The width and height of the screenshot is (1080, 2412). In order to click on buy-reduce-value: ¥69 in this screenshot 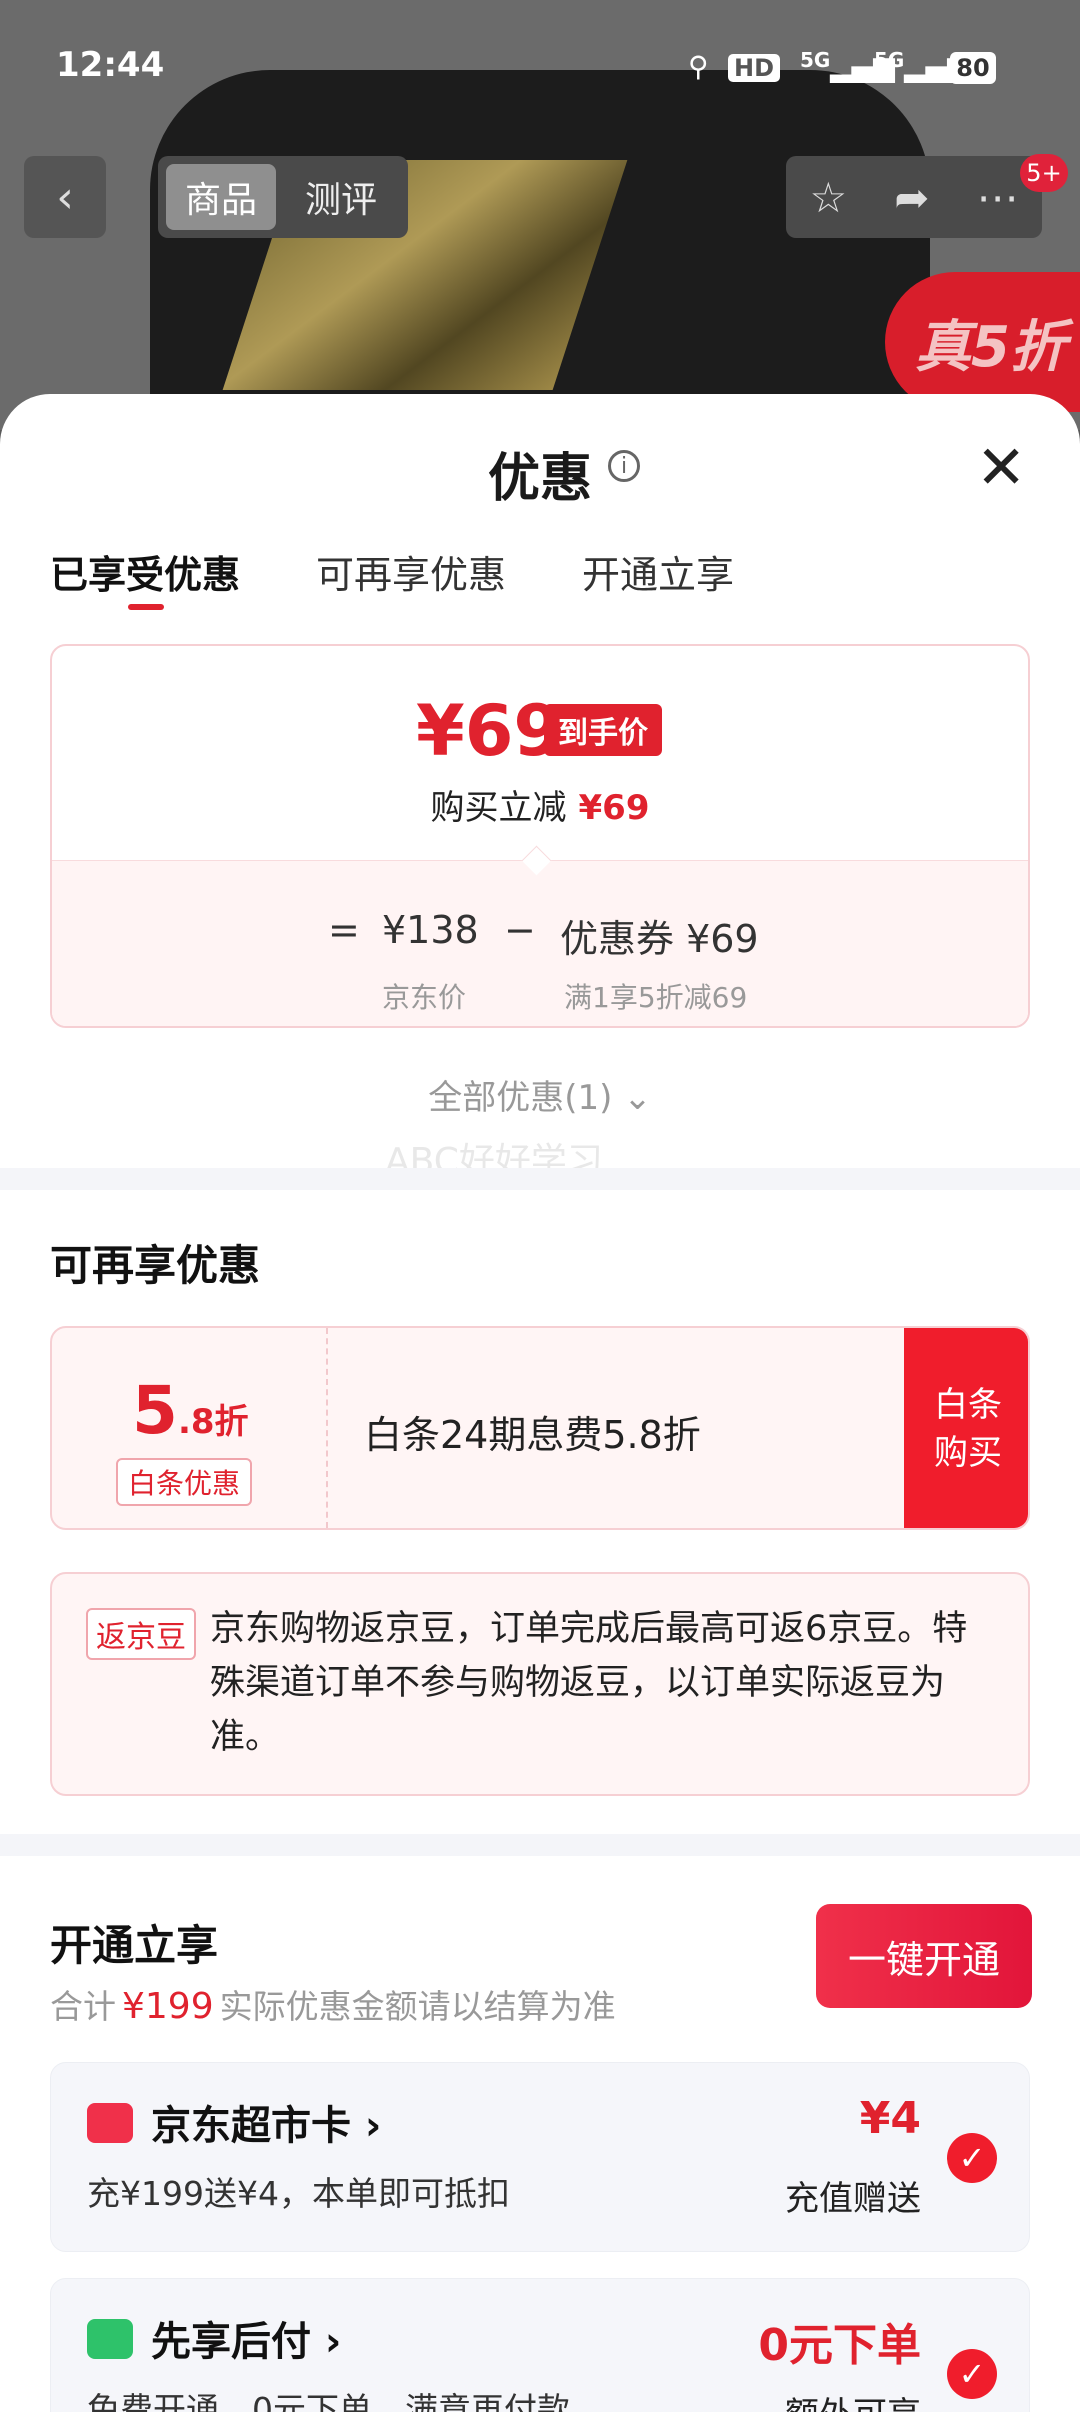, I will do `click(614, 808)`.